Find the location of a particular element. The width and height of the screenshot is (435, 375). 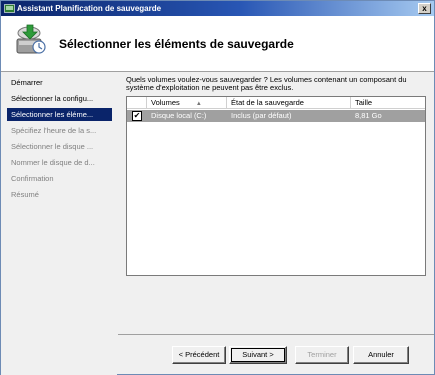

backup-app-icon is located at coordinates (9, 8).